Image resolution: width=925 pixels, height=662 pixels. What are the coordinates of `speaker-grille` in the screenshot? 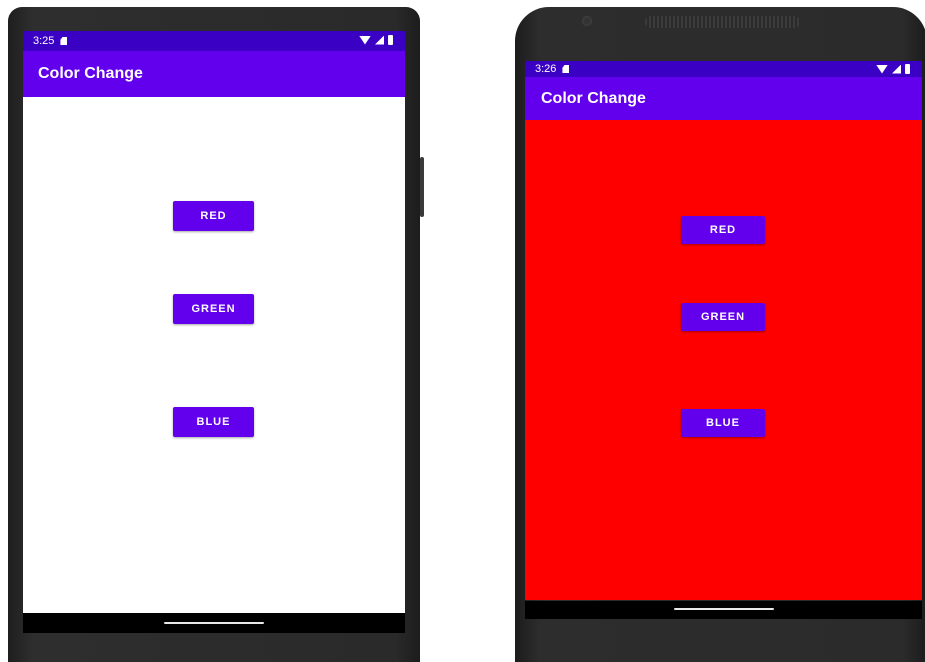 It's located at (722, 22).